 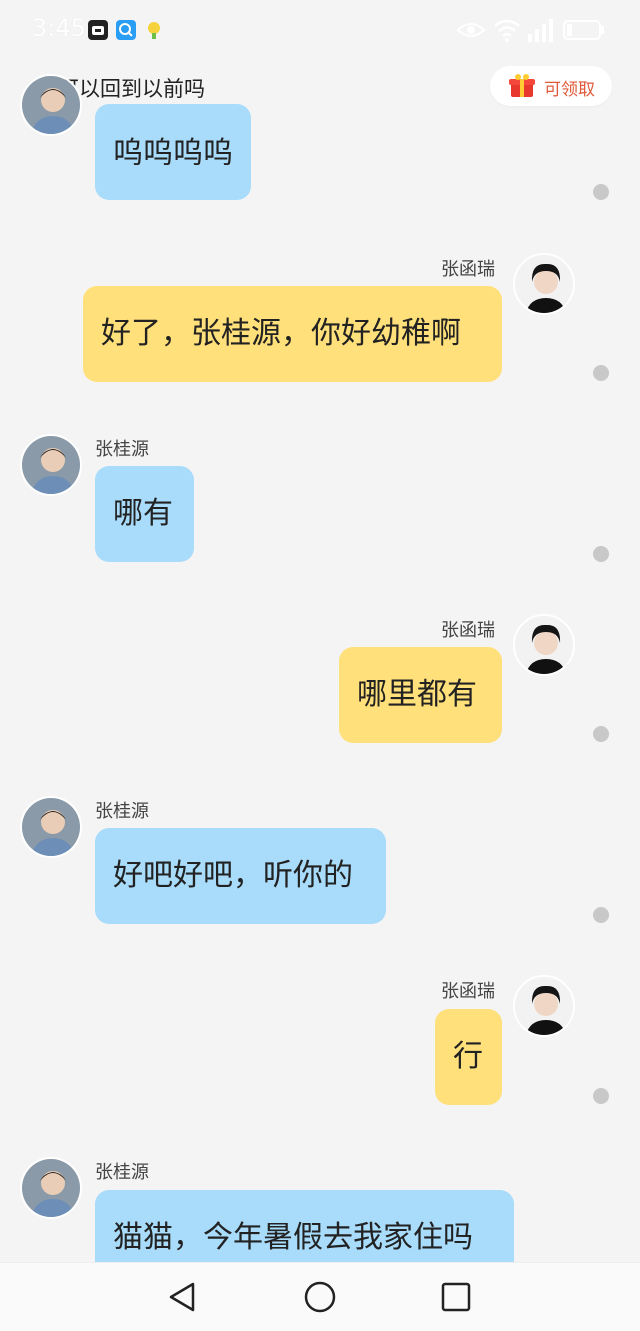 I want to click on status-time: 3:45, so click(x=59, y=28).